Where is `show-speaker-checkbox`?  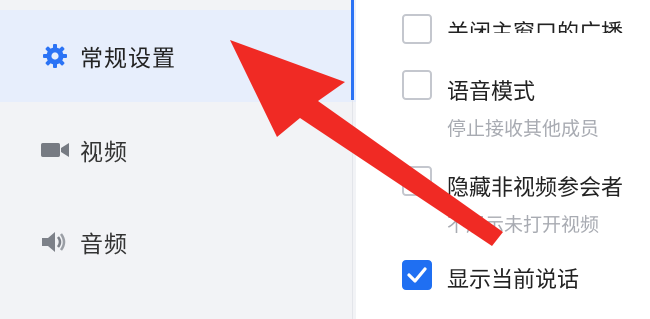
show-speaker-checkbox is located at coordinates (417, 275).